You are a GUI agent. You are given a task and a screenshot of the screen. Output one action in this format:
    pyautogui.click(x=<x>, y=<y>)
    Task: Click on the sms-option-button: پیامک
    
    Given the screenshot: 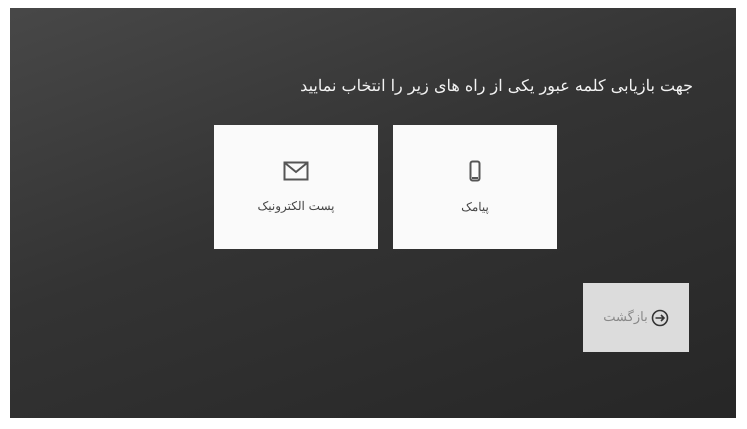 What is the action you would take?
    pyautogui.click(x=475, y=187)
    